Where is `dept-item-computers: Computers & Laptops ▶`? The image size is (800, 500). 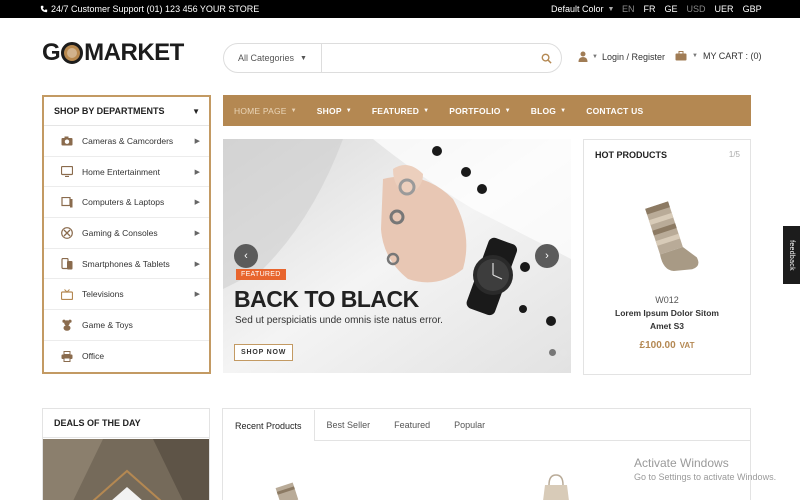
dept-item-computers: Computers & Laptops ▶ is located at coordinates (126, 203).